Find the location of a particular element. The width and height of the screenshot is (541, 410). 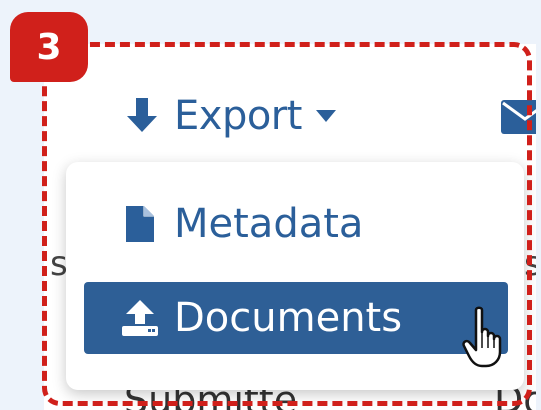

menu-item-metadata: Metadata is located at coordinates (296, 224).